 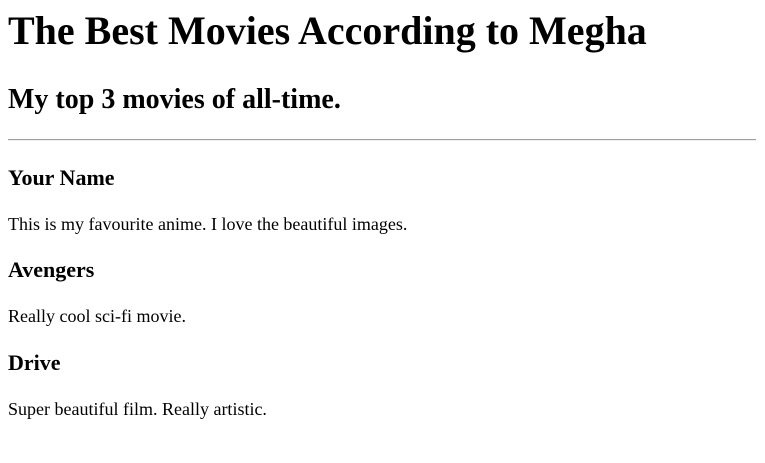 What do you see at coordinates (382, 140) in the screenshot?
I see `divider` at bounding box center [382, 140].